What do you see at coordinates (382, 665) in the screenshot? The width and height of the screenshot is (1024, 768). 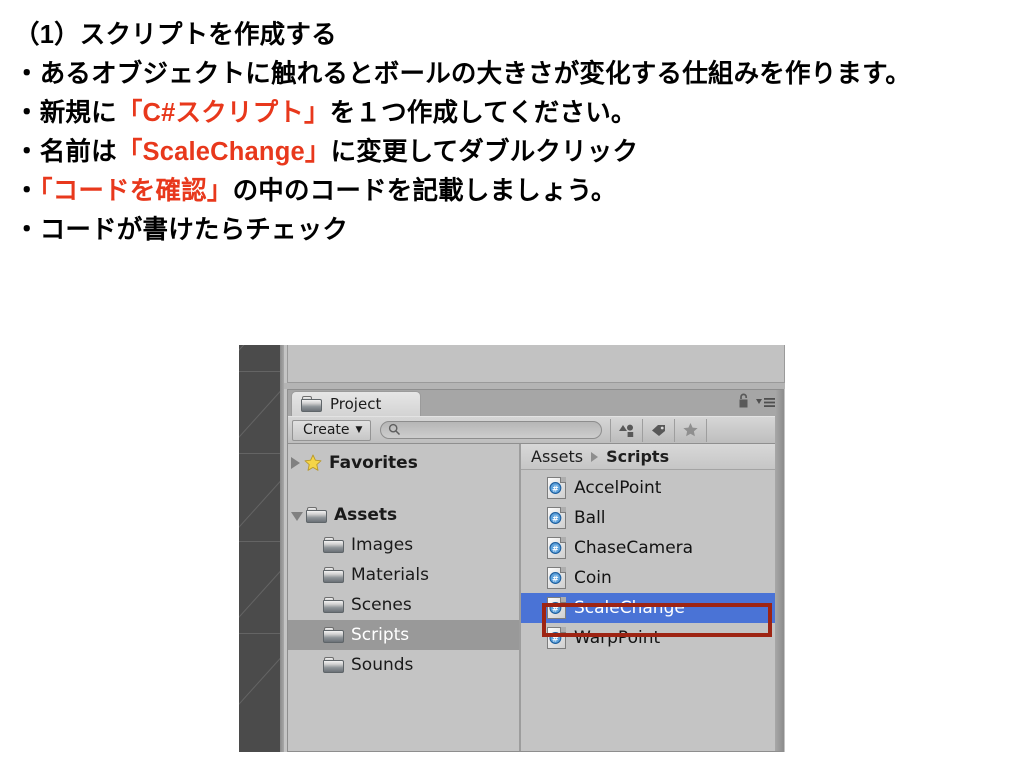 I see `tree-item-sounds-label: Sounds` at bounding box center [382, 665].